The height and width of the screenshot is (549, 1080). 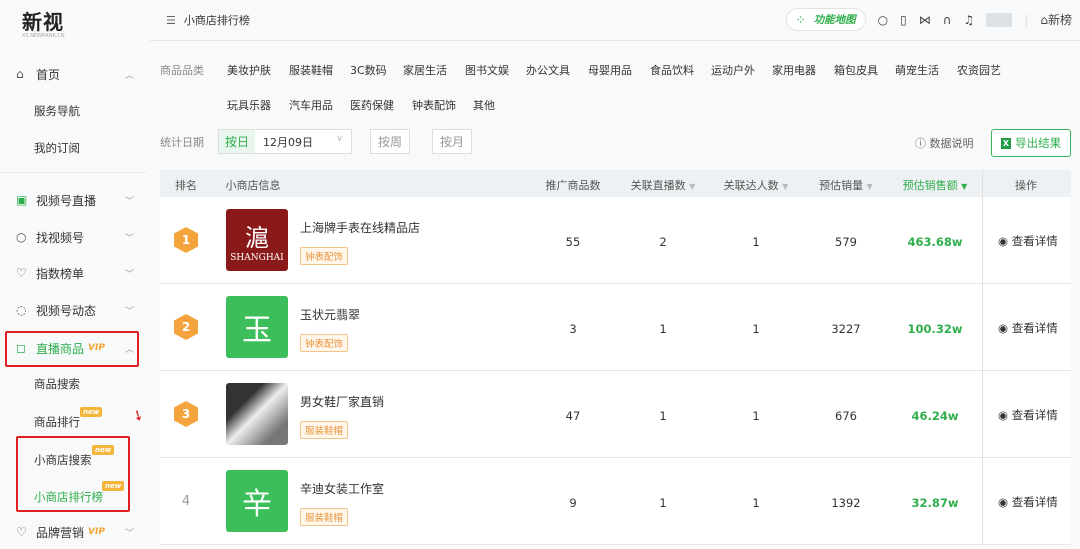 I want to click on col-shop-info: 小商店信息, so click(x=253, y=185).